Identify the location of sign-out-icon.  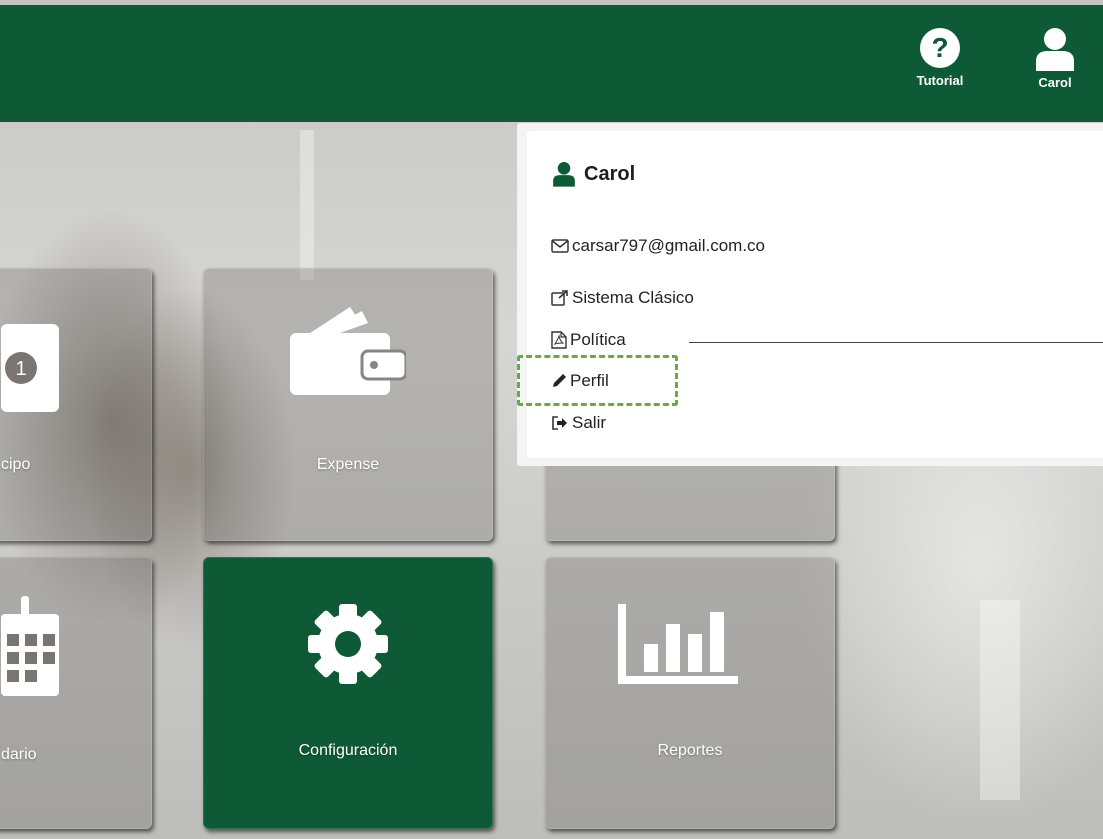
(559, 423).